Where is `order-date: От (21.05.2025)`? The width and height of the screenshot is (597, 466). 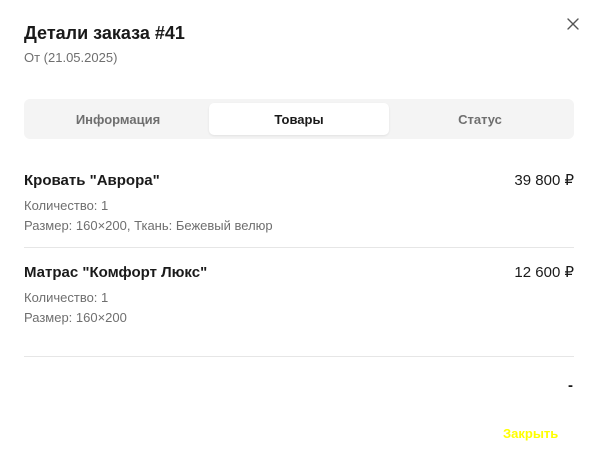 order-date: От (21.05.2025) is located at coordinates (71, 57).